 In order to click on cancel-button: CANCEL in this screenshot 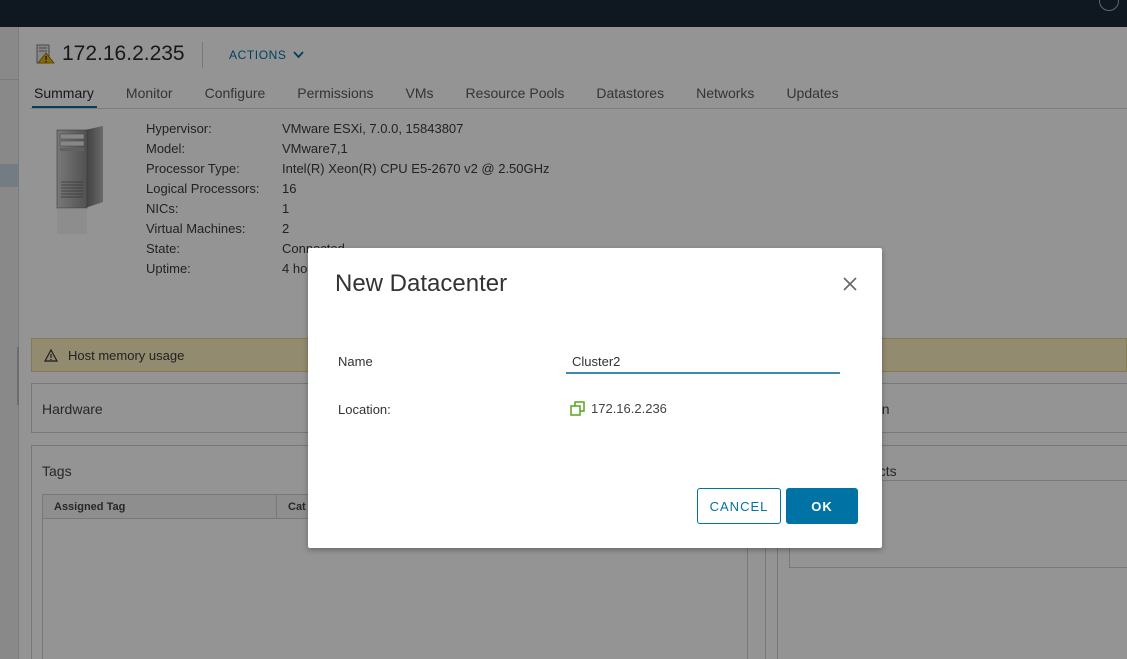, I will do `click(739, 506)`.